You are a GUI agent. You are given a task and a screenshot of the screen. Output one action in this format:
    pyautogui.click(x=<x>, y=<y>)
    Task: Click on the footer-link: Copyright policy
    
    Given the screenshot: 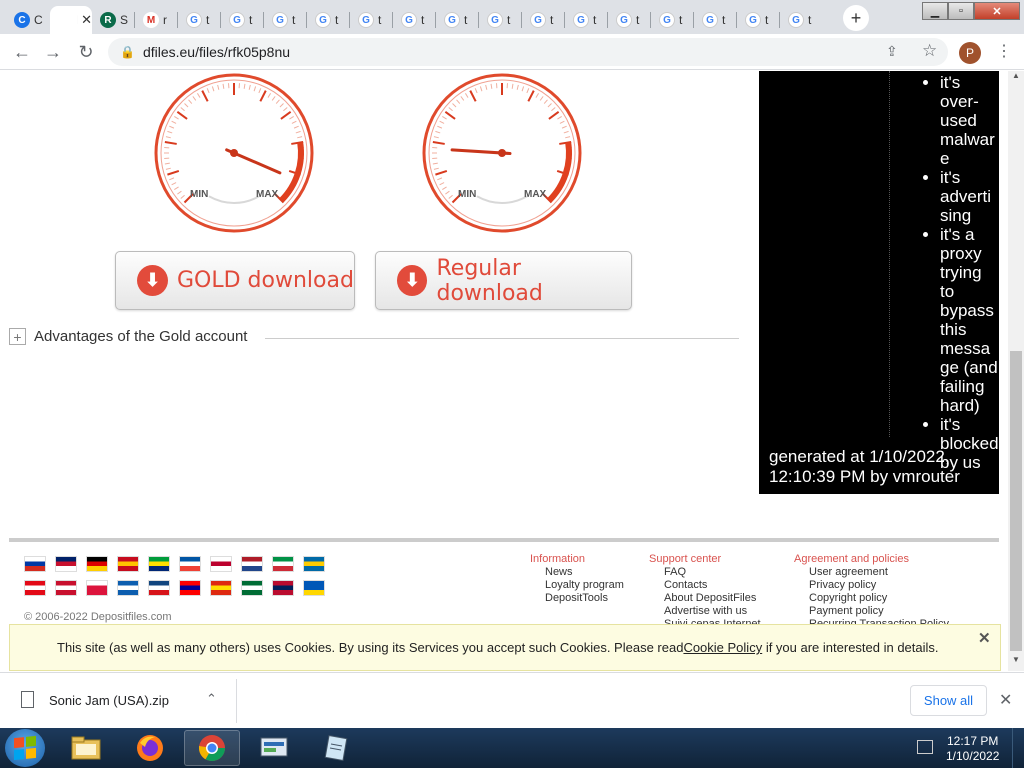 What is the action you would take?
    pyautogui.click(x=871, y=598)
    